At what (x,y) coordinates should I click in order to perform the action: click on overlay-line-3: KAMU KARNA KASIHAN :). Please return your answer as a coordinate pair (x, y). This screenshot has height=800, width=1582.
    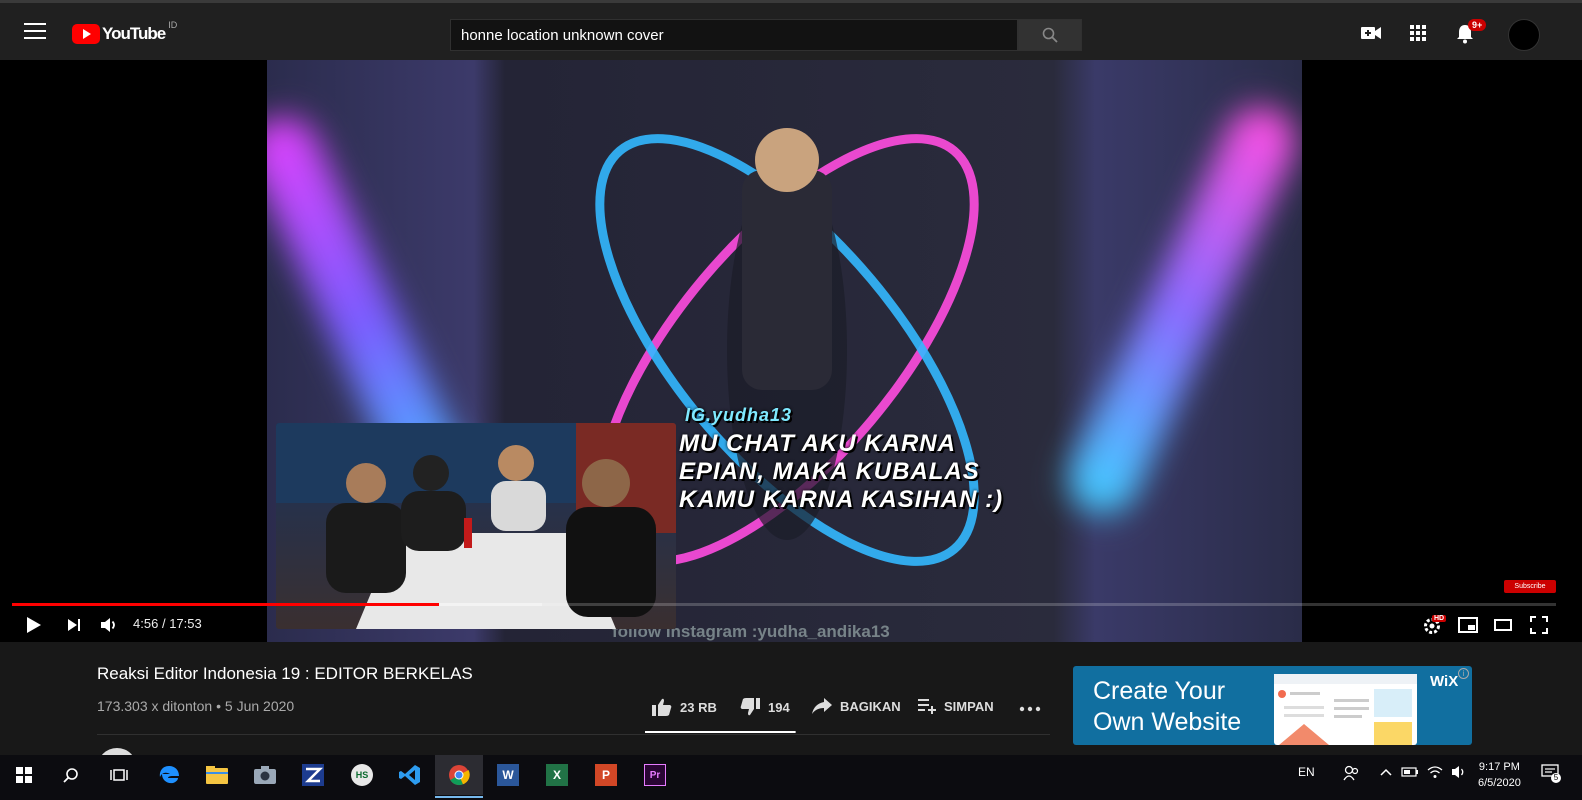
    Looking at the image, I should click on (841, 499).